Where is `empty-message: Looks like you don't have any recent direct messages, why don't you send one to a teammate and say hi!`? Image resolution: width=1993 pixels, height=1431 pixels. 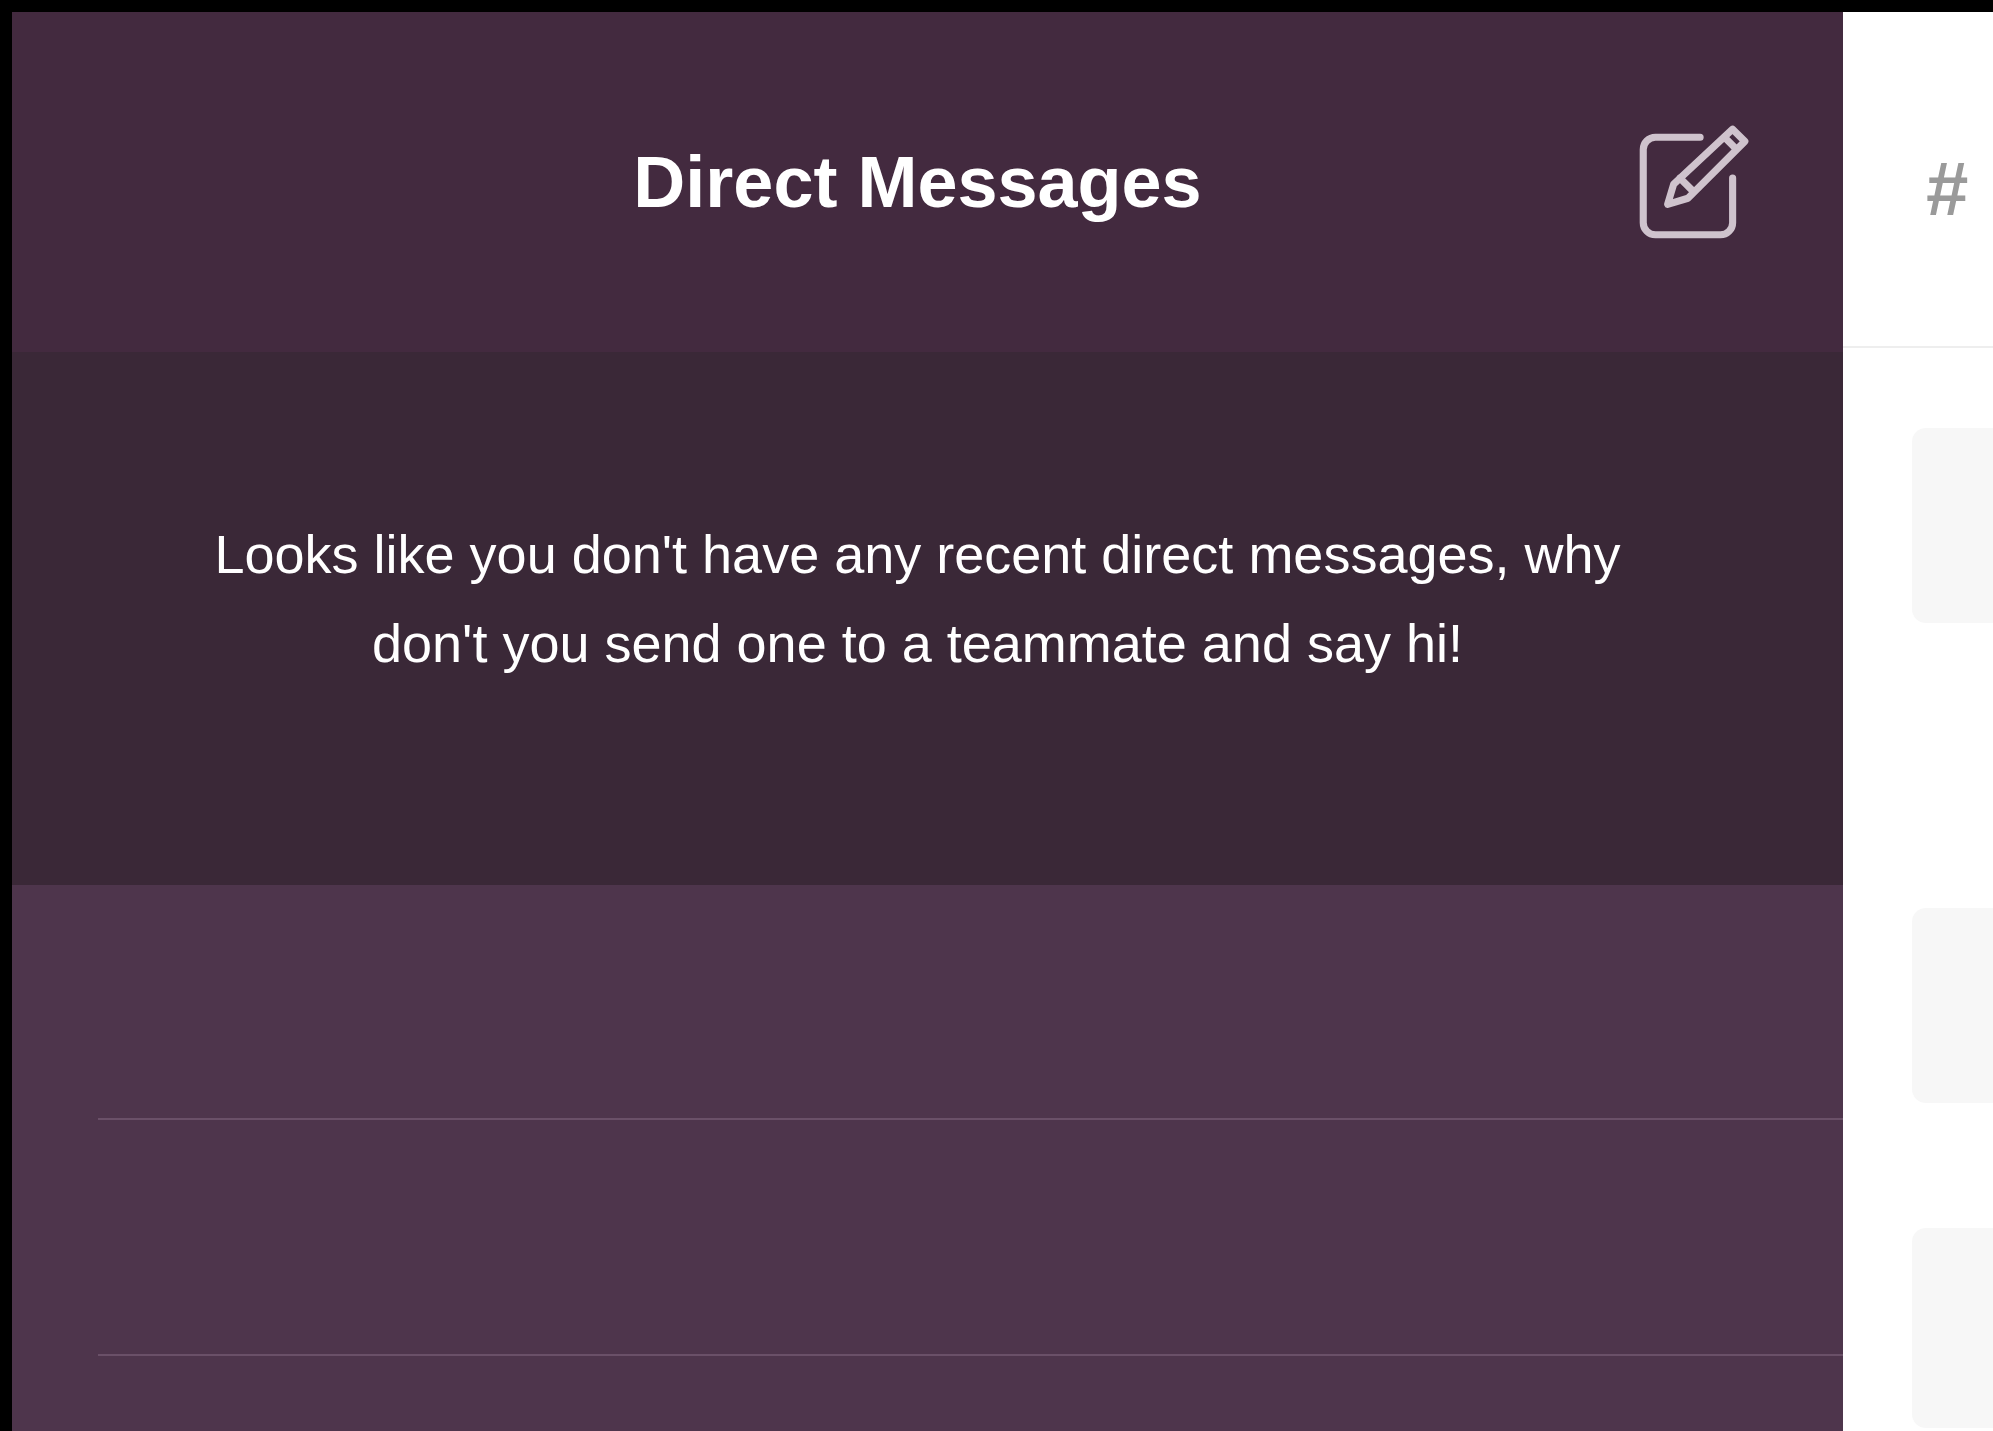 empty-message: Looks like you don't have any recent direct messages, why don't you send one to a teammate and say hi! is located at coordinates (917, 598).